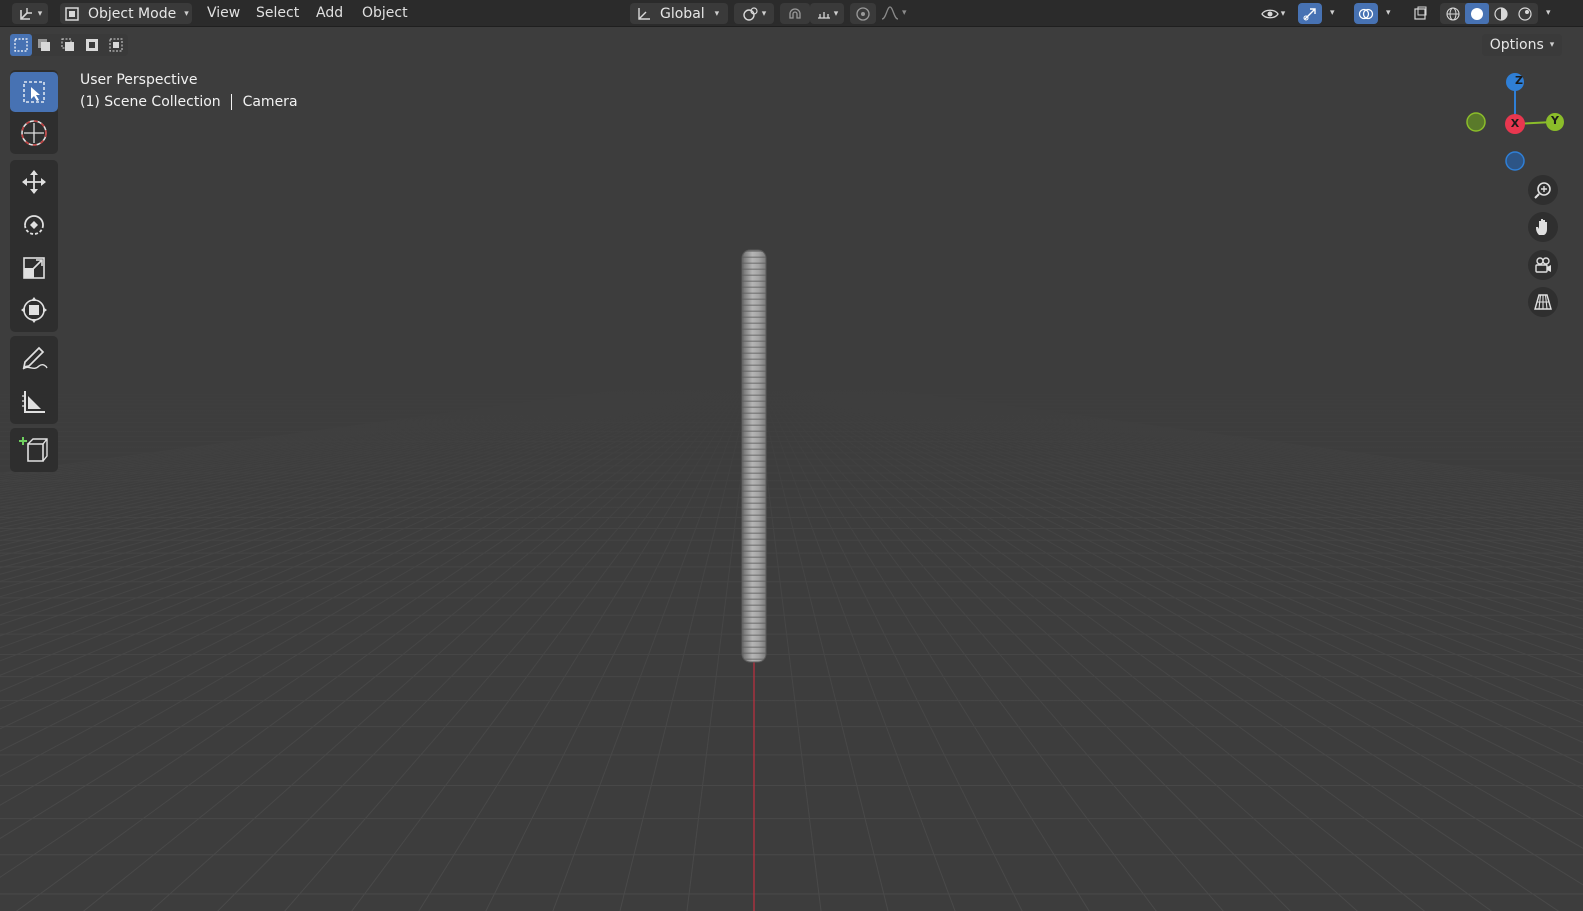  I want to click on select-subtract-icon, so click(68, 45).